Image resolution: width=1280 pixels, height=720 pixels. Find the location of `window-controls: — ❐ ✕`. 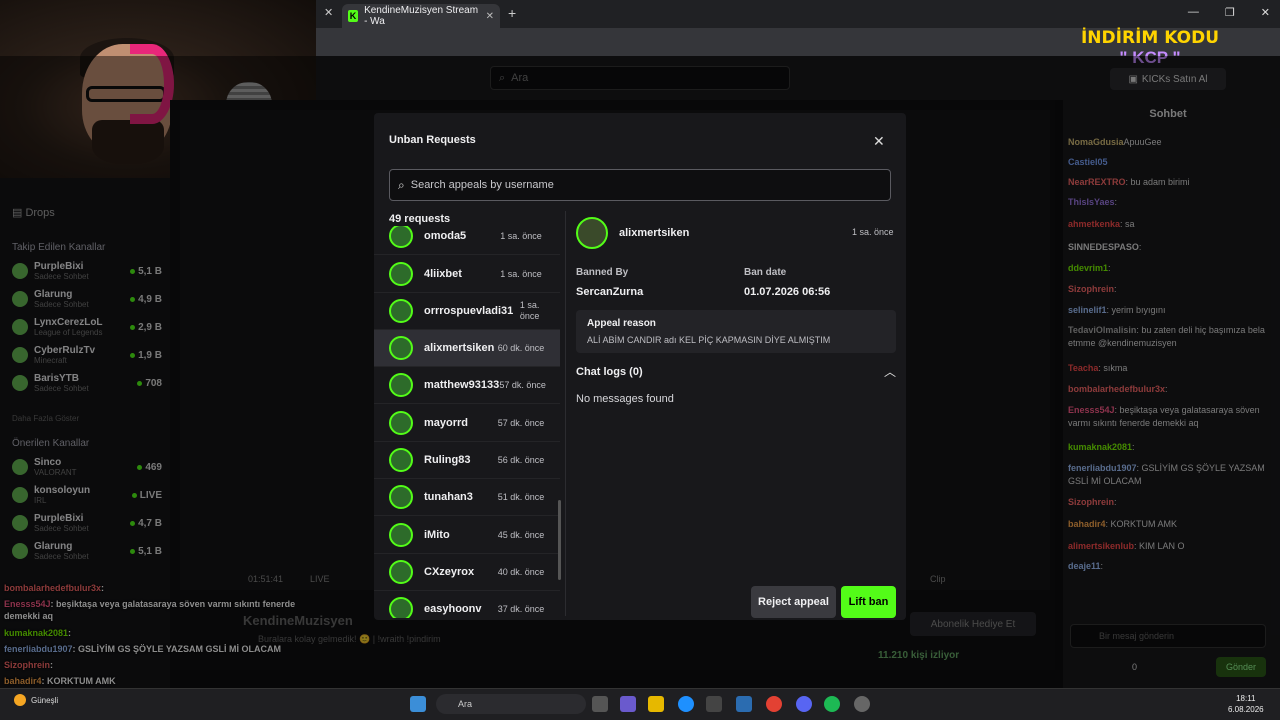

window-controls: — ❐ ✕ is located at coordinates (1229, 12).